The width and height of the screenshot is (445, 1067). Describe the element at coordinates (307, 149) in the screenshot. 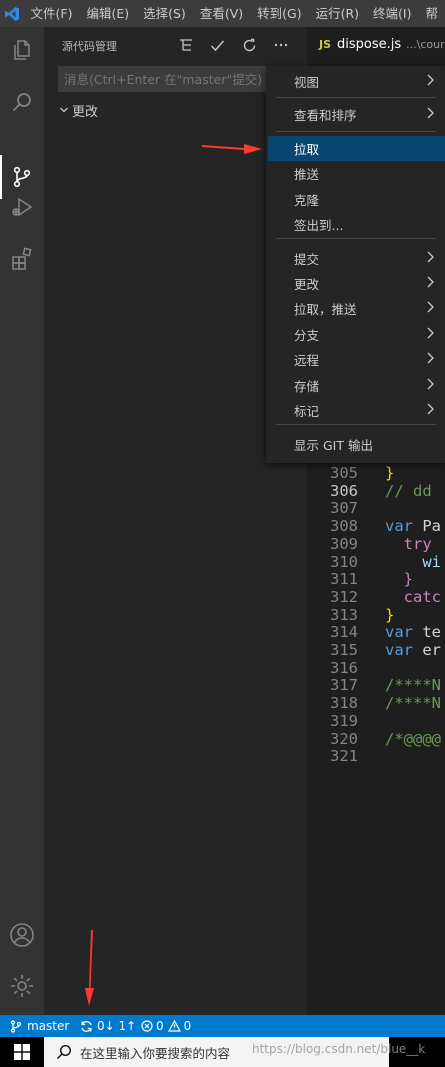

I see `menu-item-label: 拉取` at that location.